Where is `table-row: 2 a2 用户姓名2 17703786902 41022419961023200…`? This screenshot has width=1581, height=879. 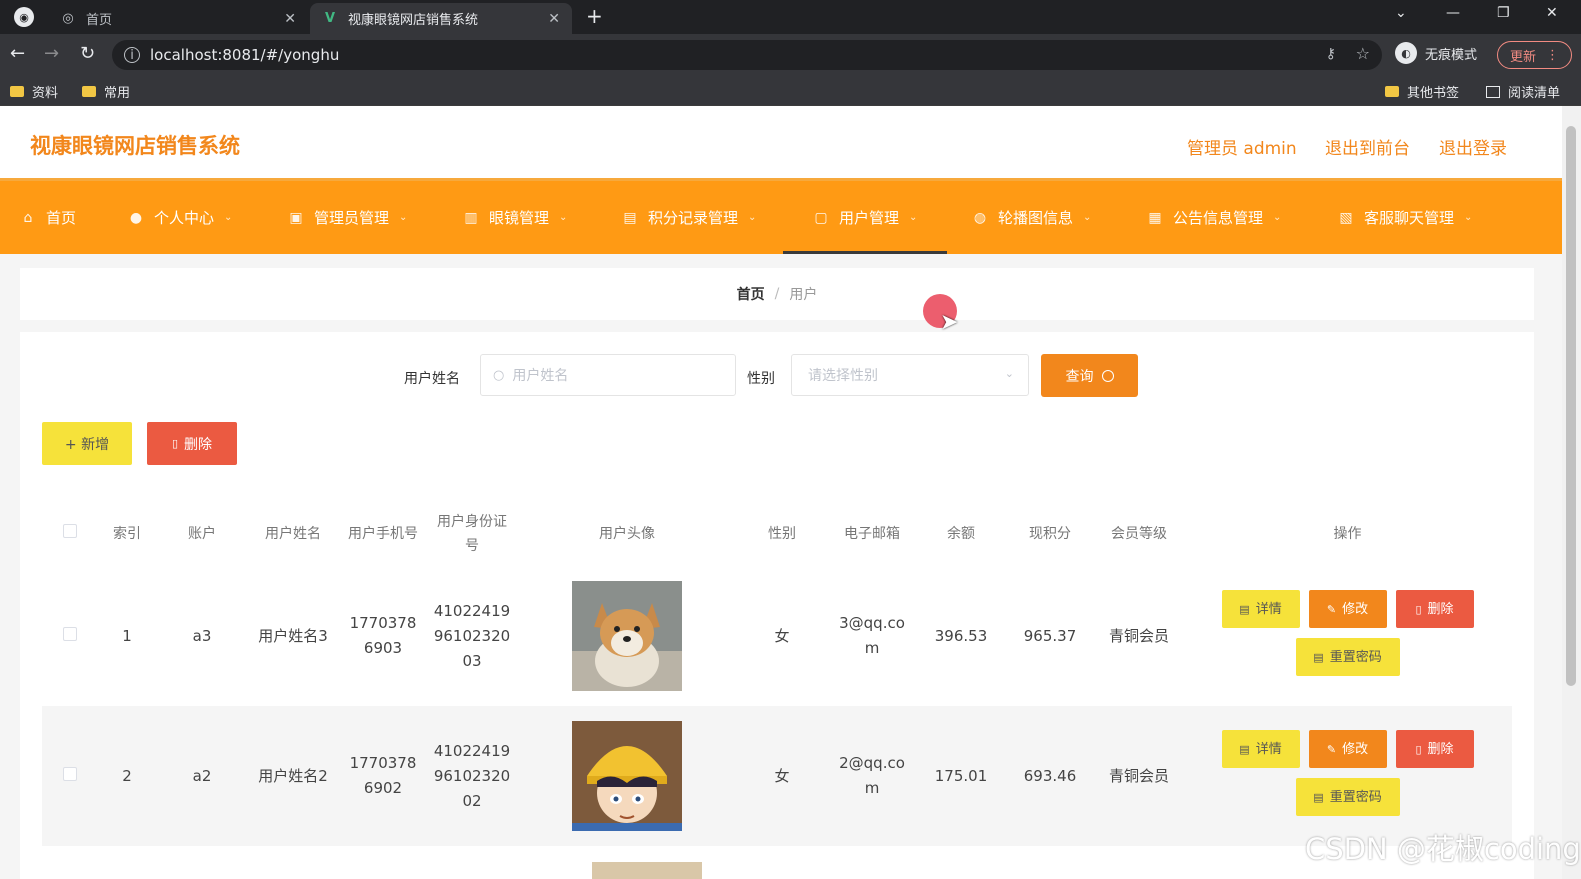
table-row: 2 a2 用户姓名2 17703786902 41022419961023200… is located at coordinates (777, 776).